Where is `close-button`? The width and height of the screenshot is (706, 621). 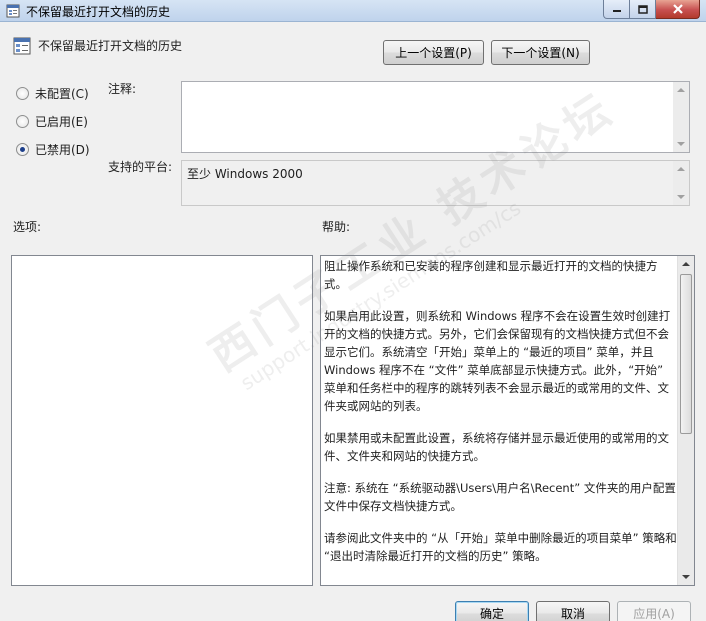
close-button is located at coordinates (678, 9).